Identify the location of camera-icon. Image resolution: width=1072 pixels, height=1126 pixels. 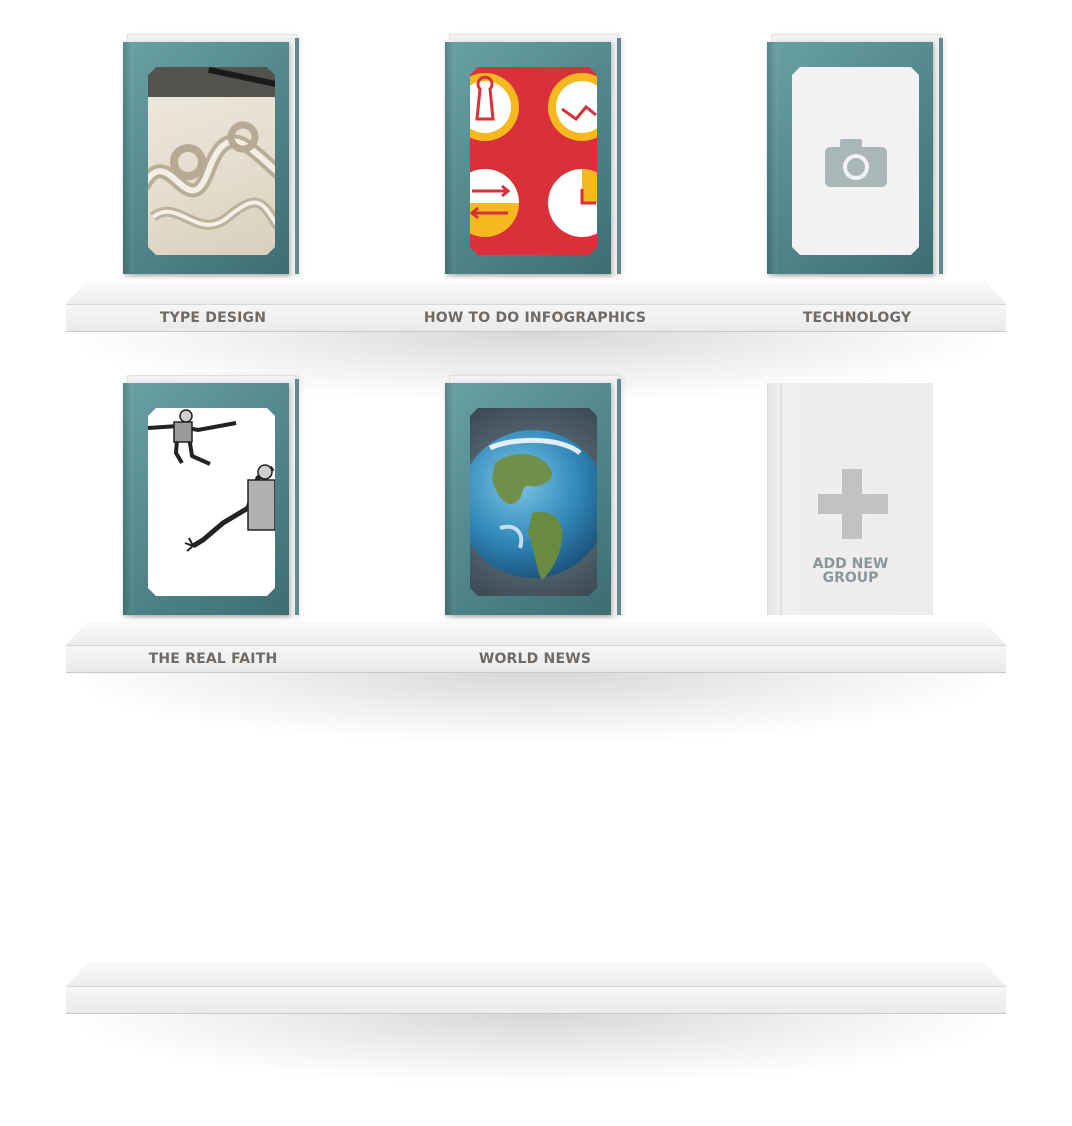
(856, 163).